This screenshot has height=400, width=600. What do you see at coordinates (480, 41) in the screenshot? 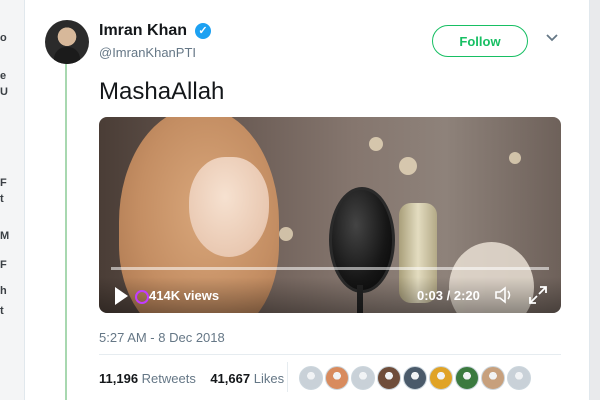
I see `follow-button: Follow` at bounding box center [480, 41].